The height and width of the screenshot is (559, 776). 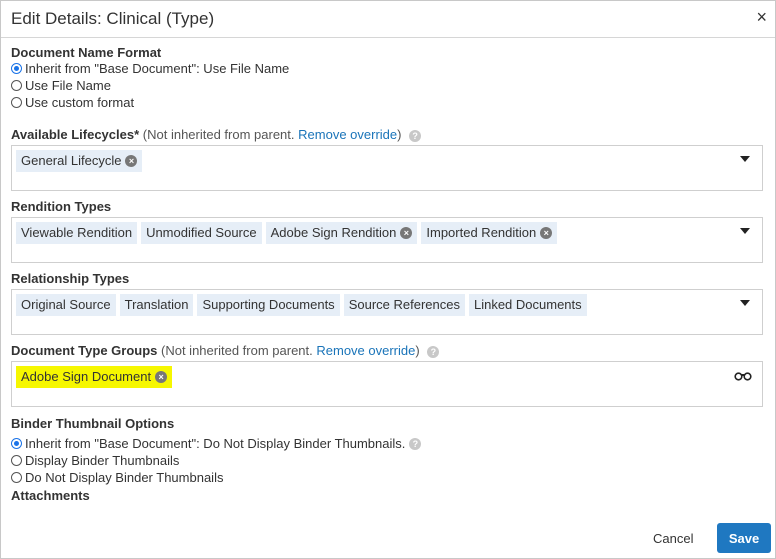 I want to click on chip-label: Original Source, so click(x=66, y=304).